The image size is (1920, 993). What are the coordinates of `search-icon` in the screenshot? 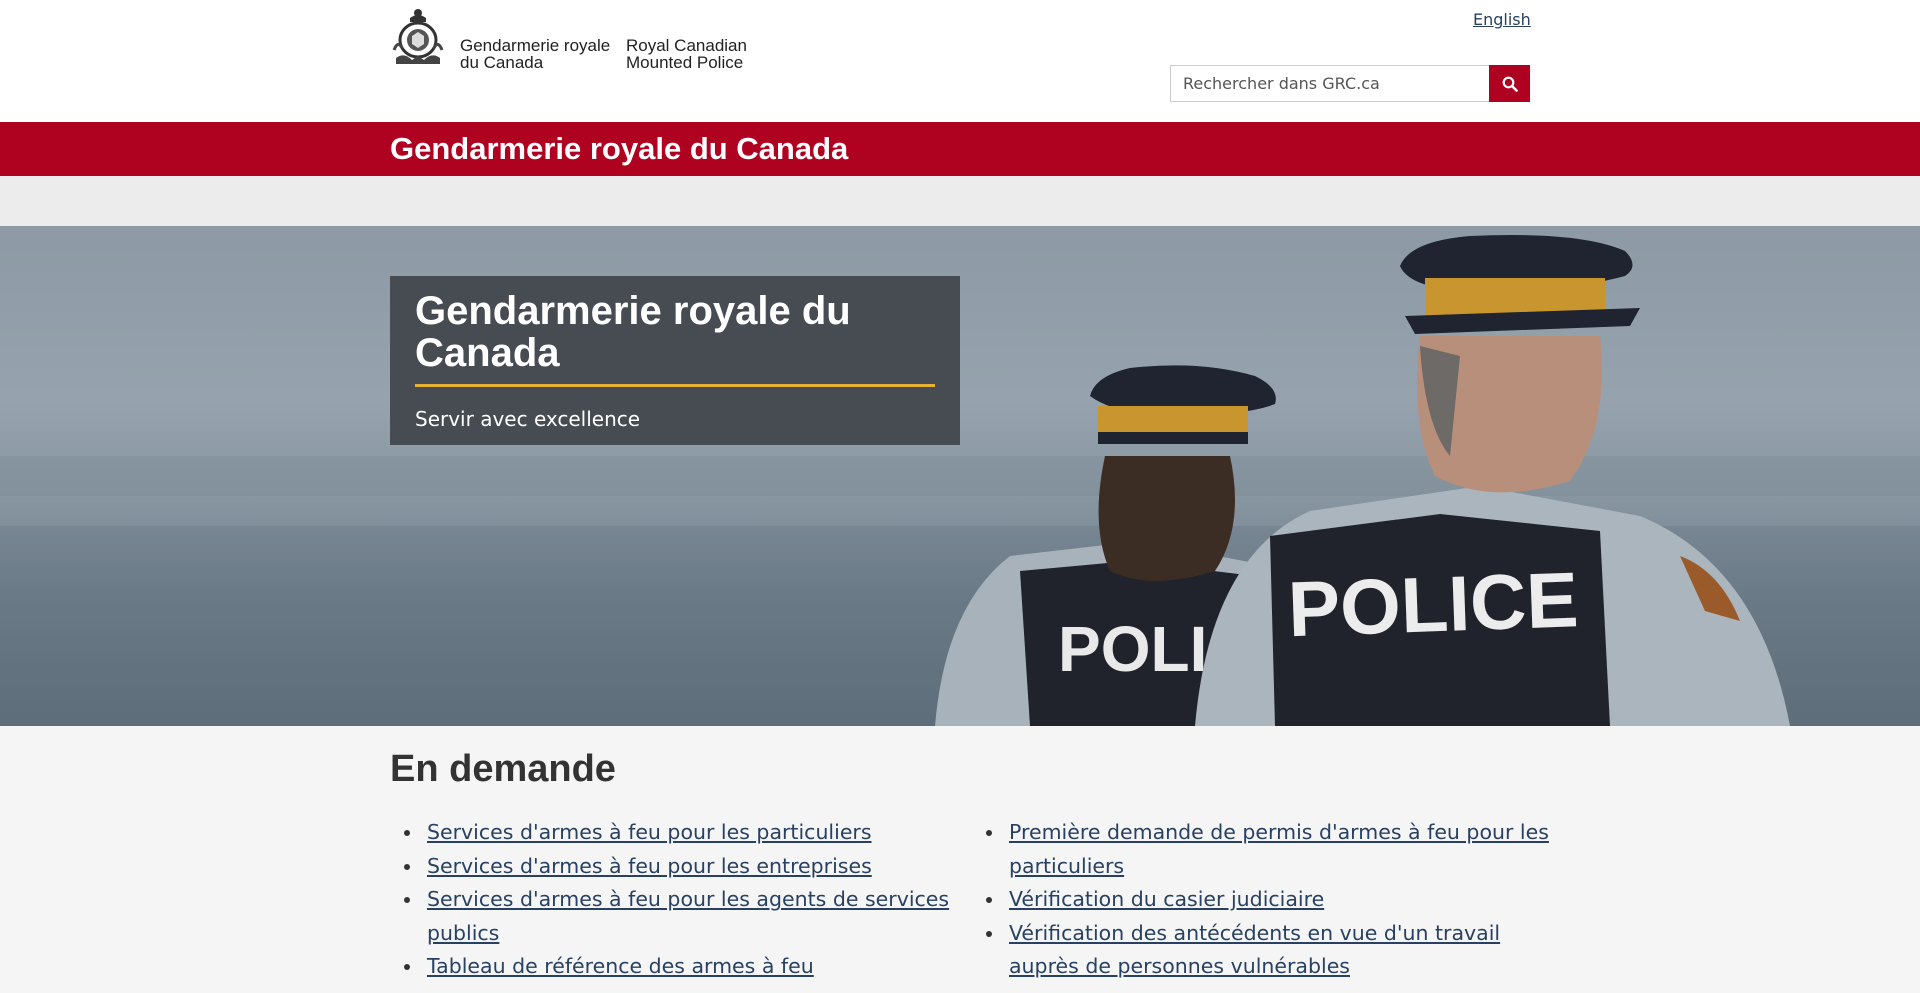 It's located at (1510, 84).